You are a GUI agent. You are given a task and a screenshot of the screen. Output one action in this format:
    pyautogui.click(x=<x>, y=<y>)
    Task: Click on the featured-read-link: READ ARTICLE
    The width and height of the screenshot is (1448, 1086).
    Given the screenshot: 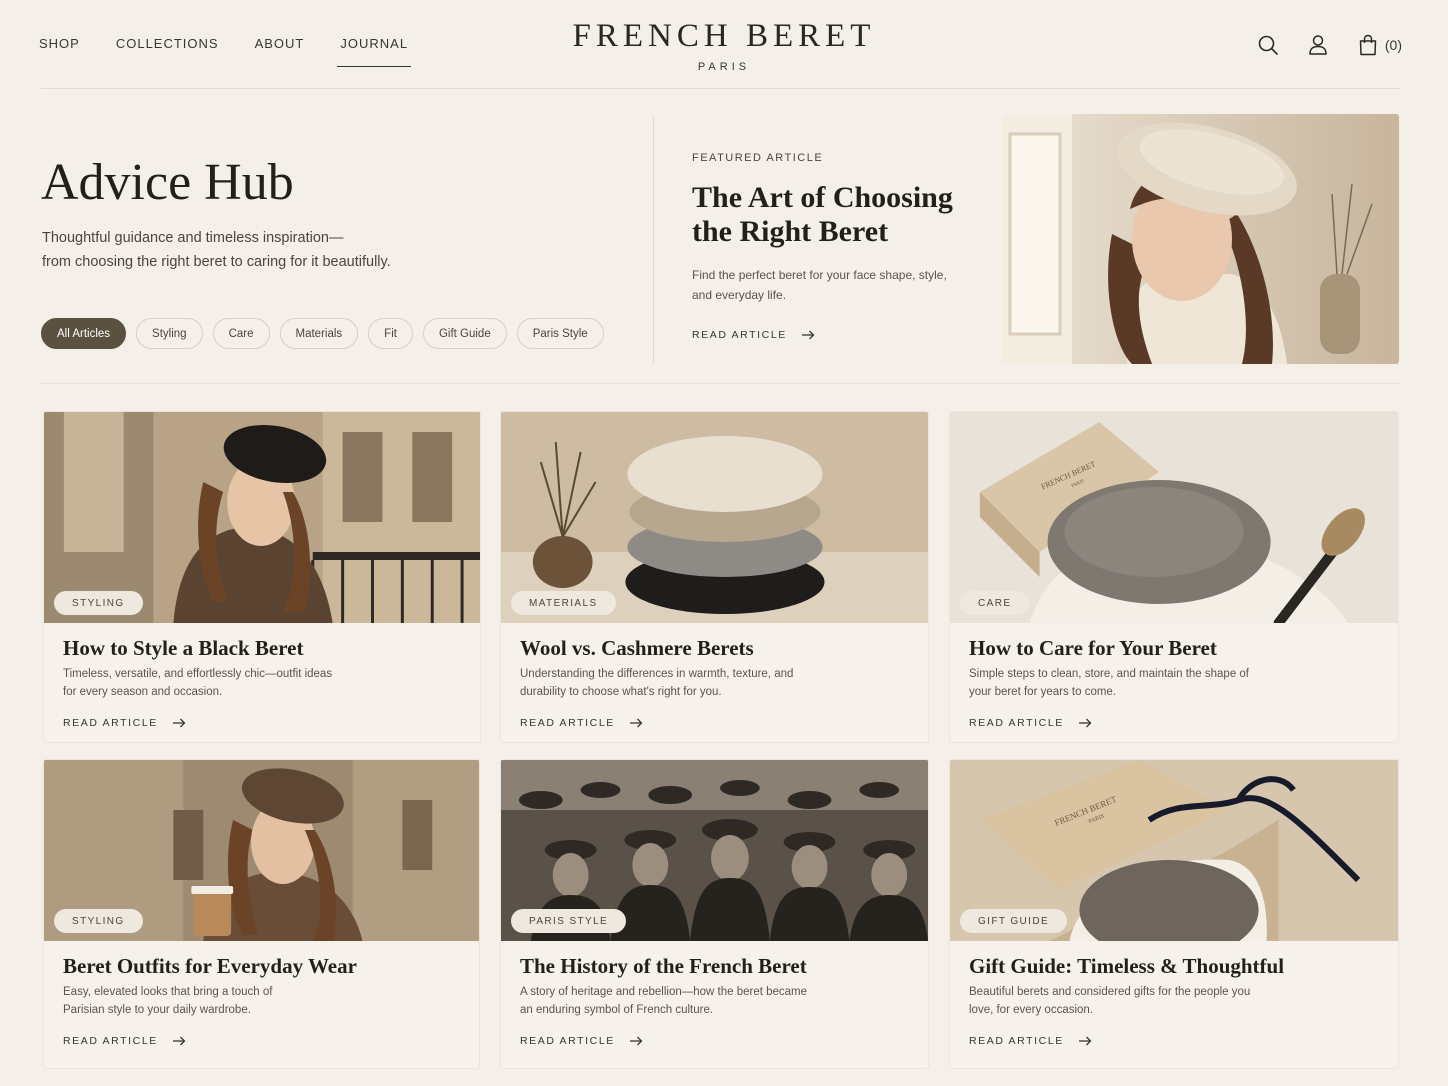 What is the action you would take?
    pyautogui.click(x=753, y=335)
    